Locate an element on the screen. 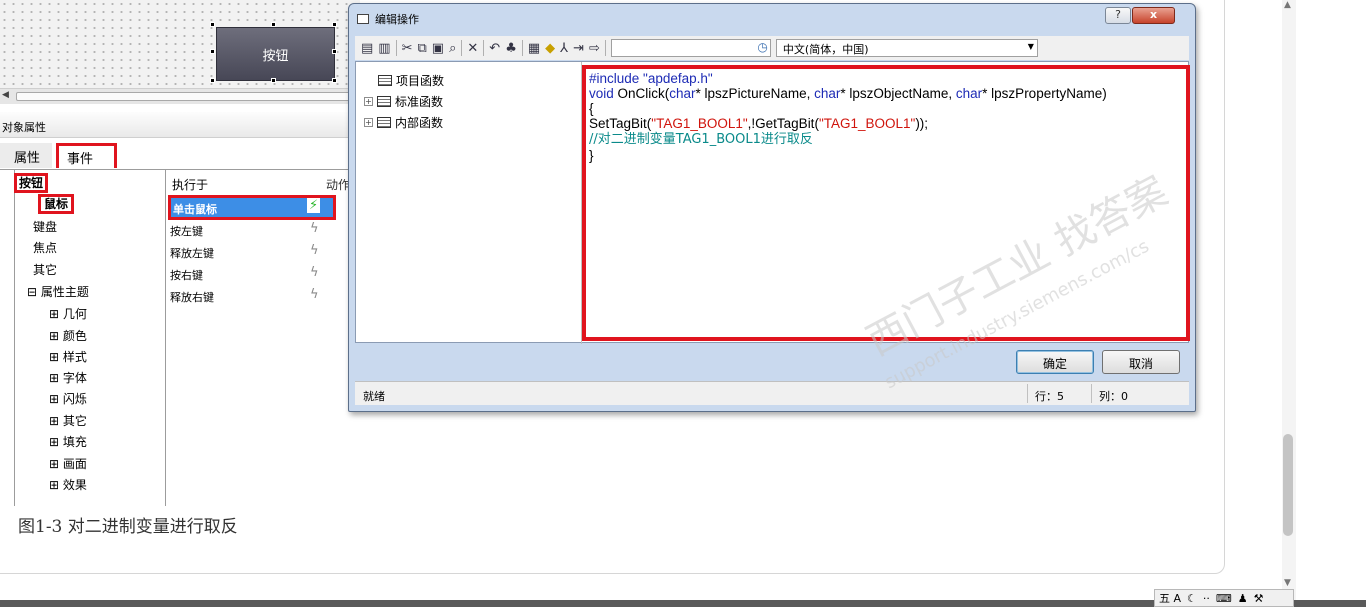 This screenshot has width=1366, height=607. compile-icon: ▤ is located at coordinates (367, 48).